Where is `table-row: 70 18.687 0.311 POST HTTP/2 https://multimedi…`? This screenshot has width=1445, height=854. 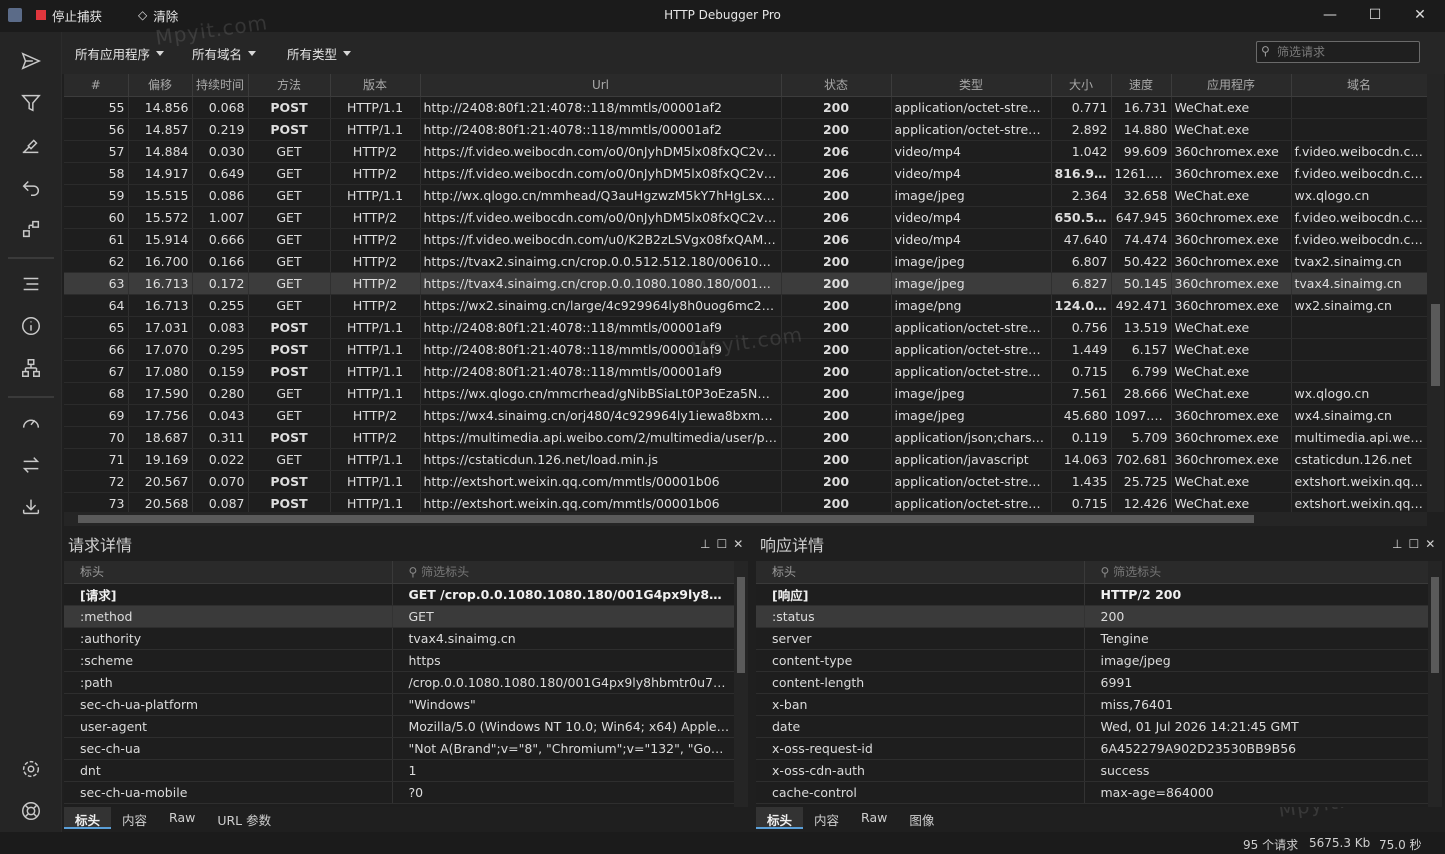
table-row: 70 18.687 0.311 POST HTTP/2 https://multimedi… is located at coordinates (745, 437).